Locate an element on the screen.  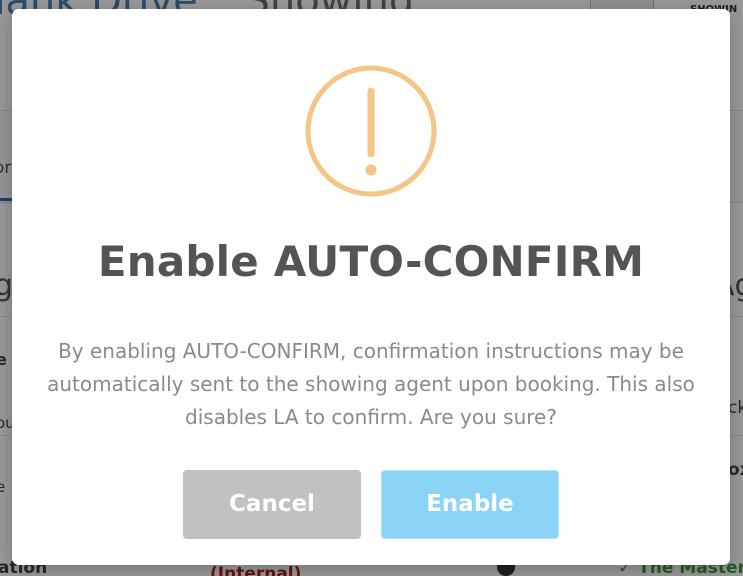
enable-button: Enable is located at coordinates (470, 504).